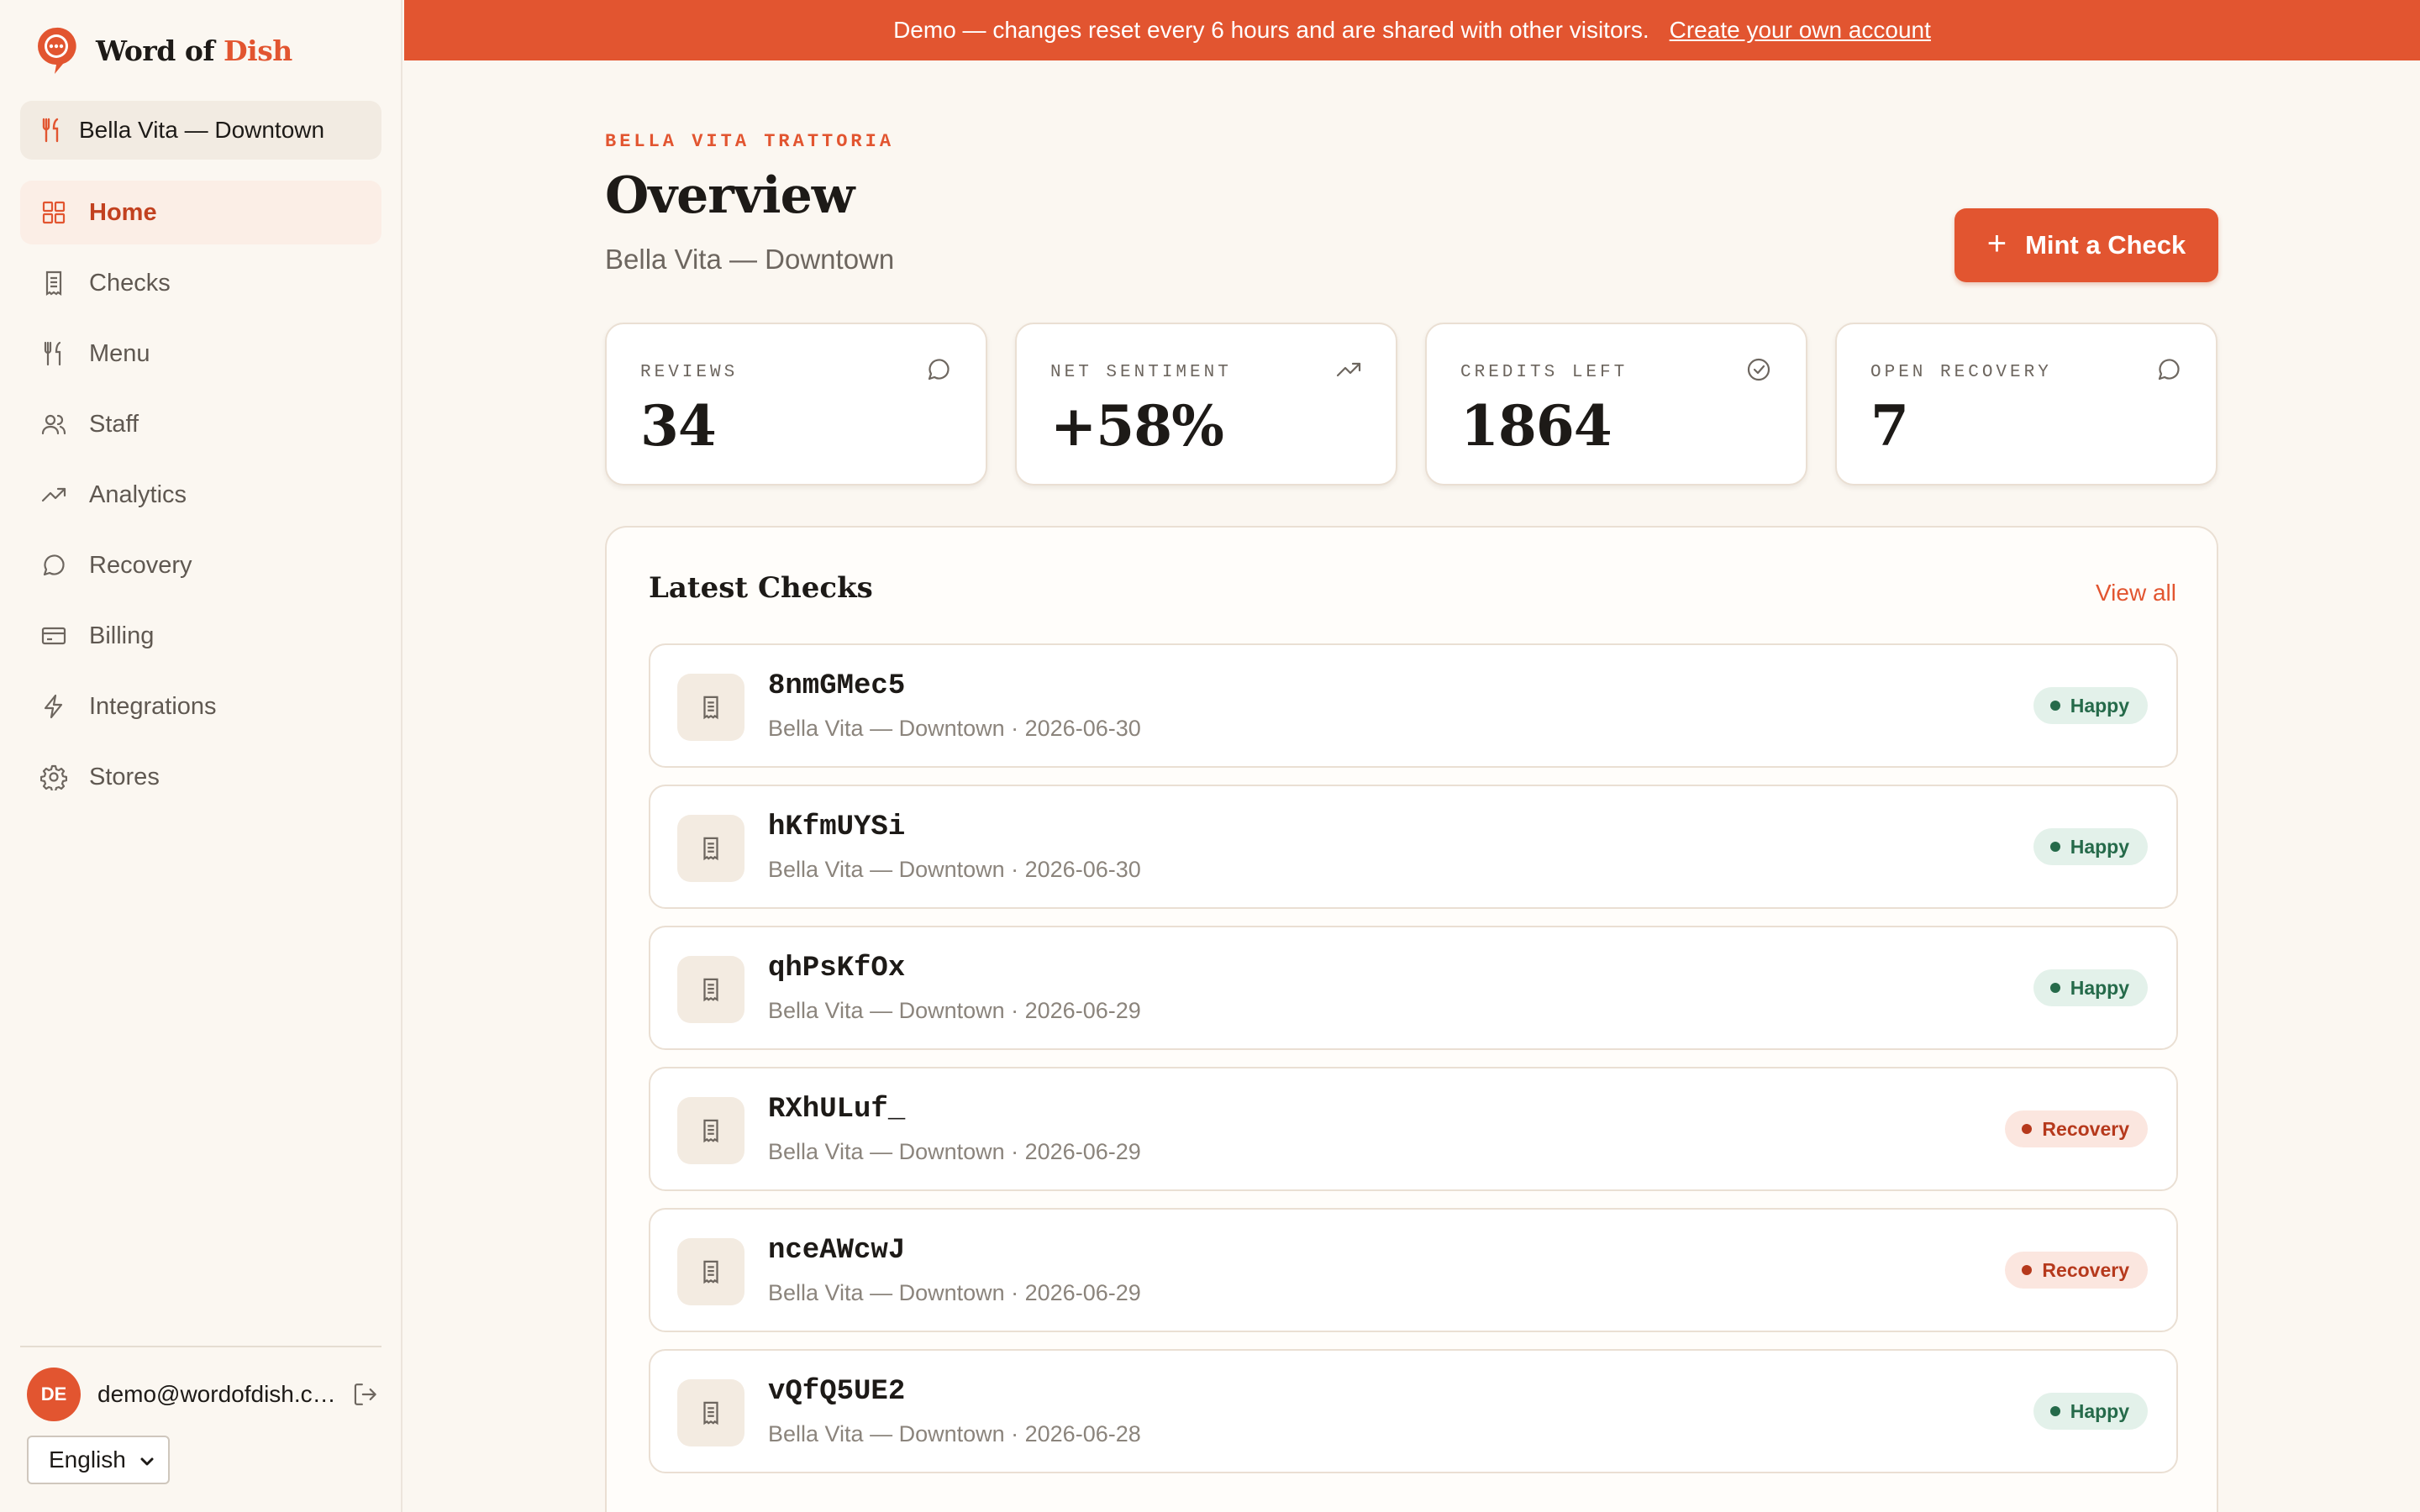 The image size is (2420, 1512). I want to click on sidebar-item-stores: Stores, so click(200, 777).